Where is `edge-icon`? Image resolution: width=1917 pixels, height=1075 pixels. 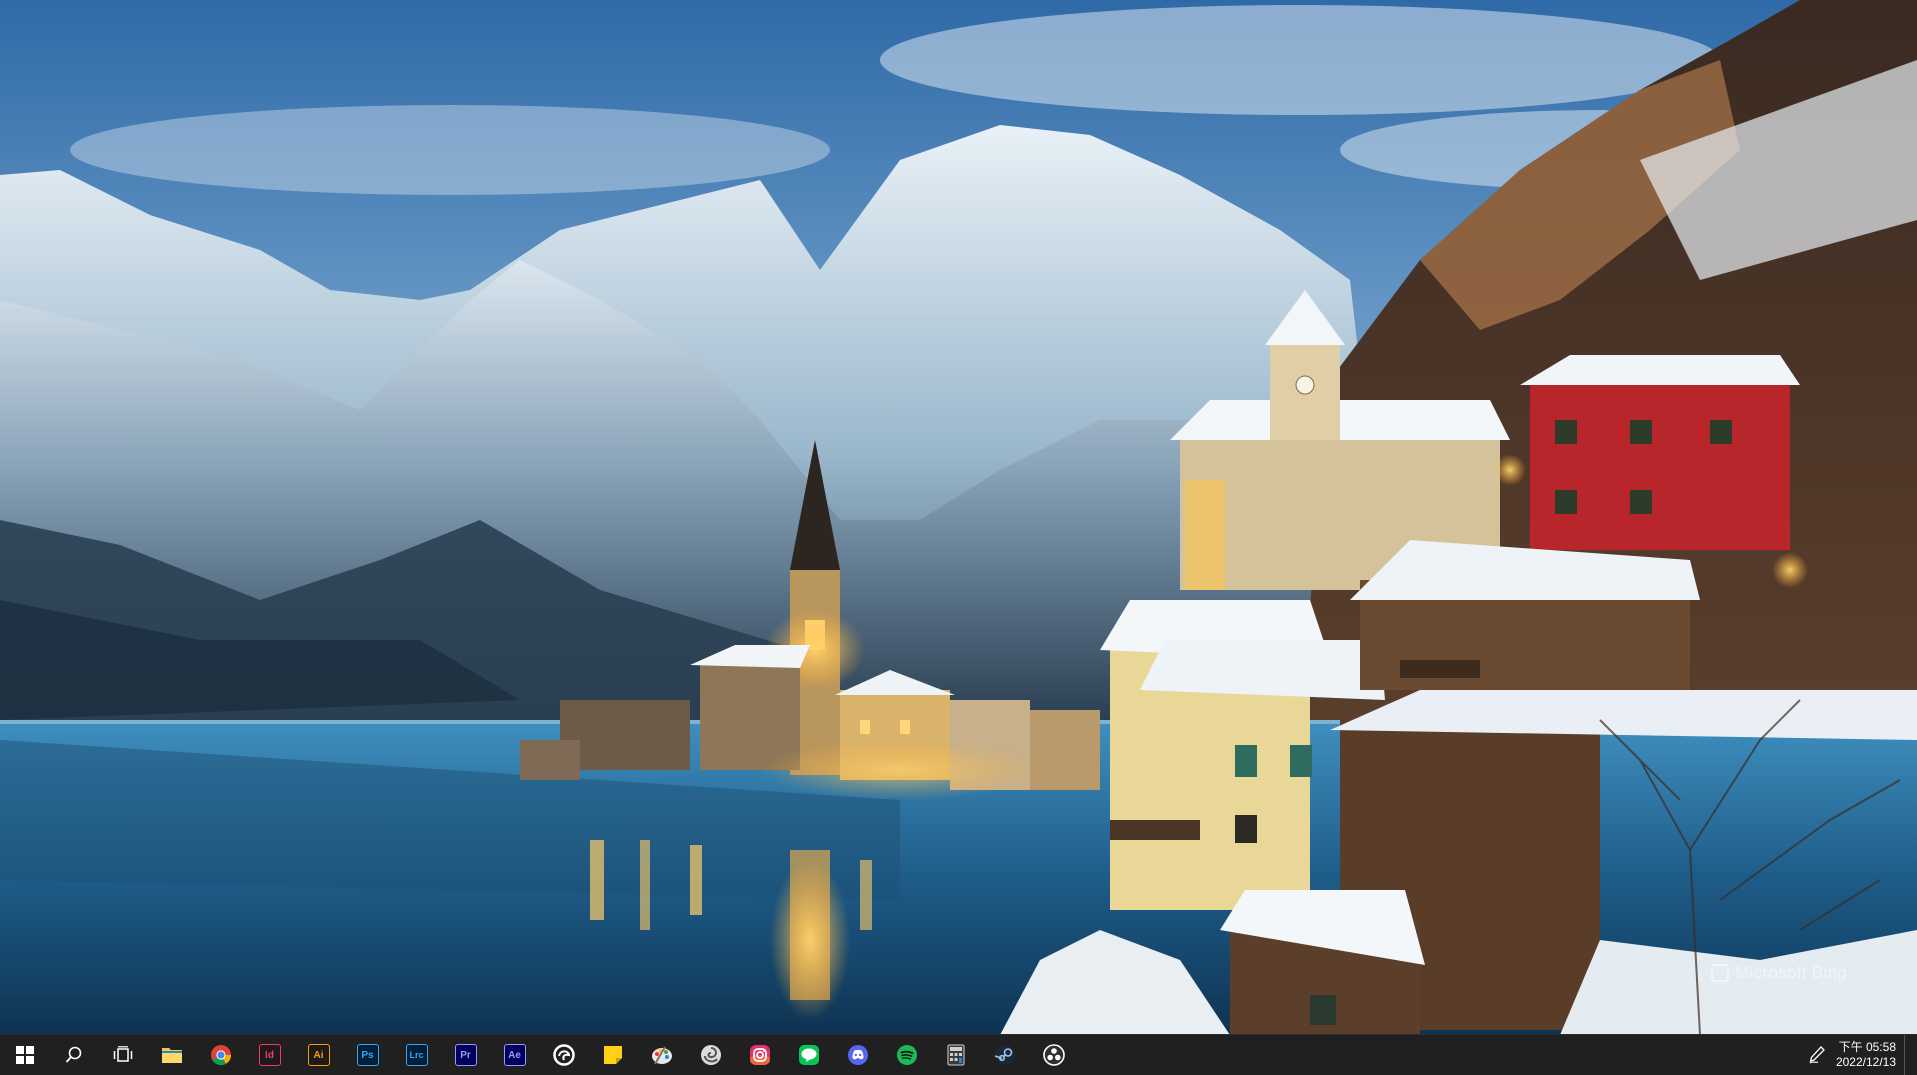
edge-icon is located at coordinates (563, 1055).